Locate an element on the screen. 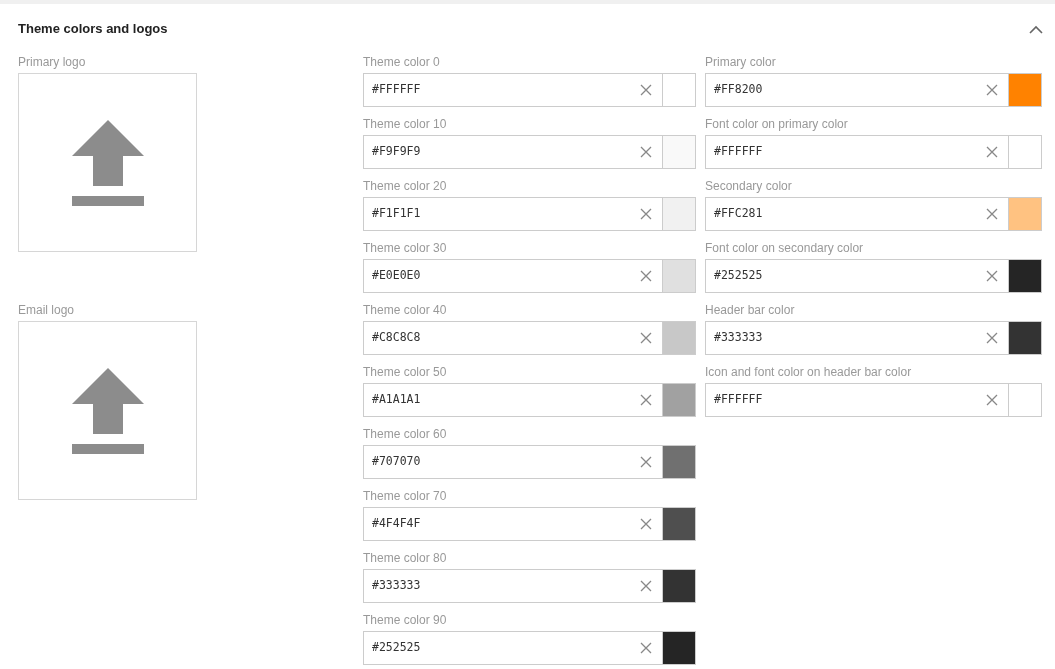 This screenshot has width=1055, height=669. section-title: Theme colors and logos is located at coordinates (93, 29).